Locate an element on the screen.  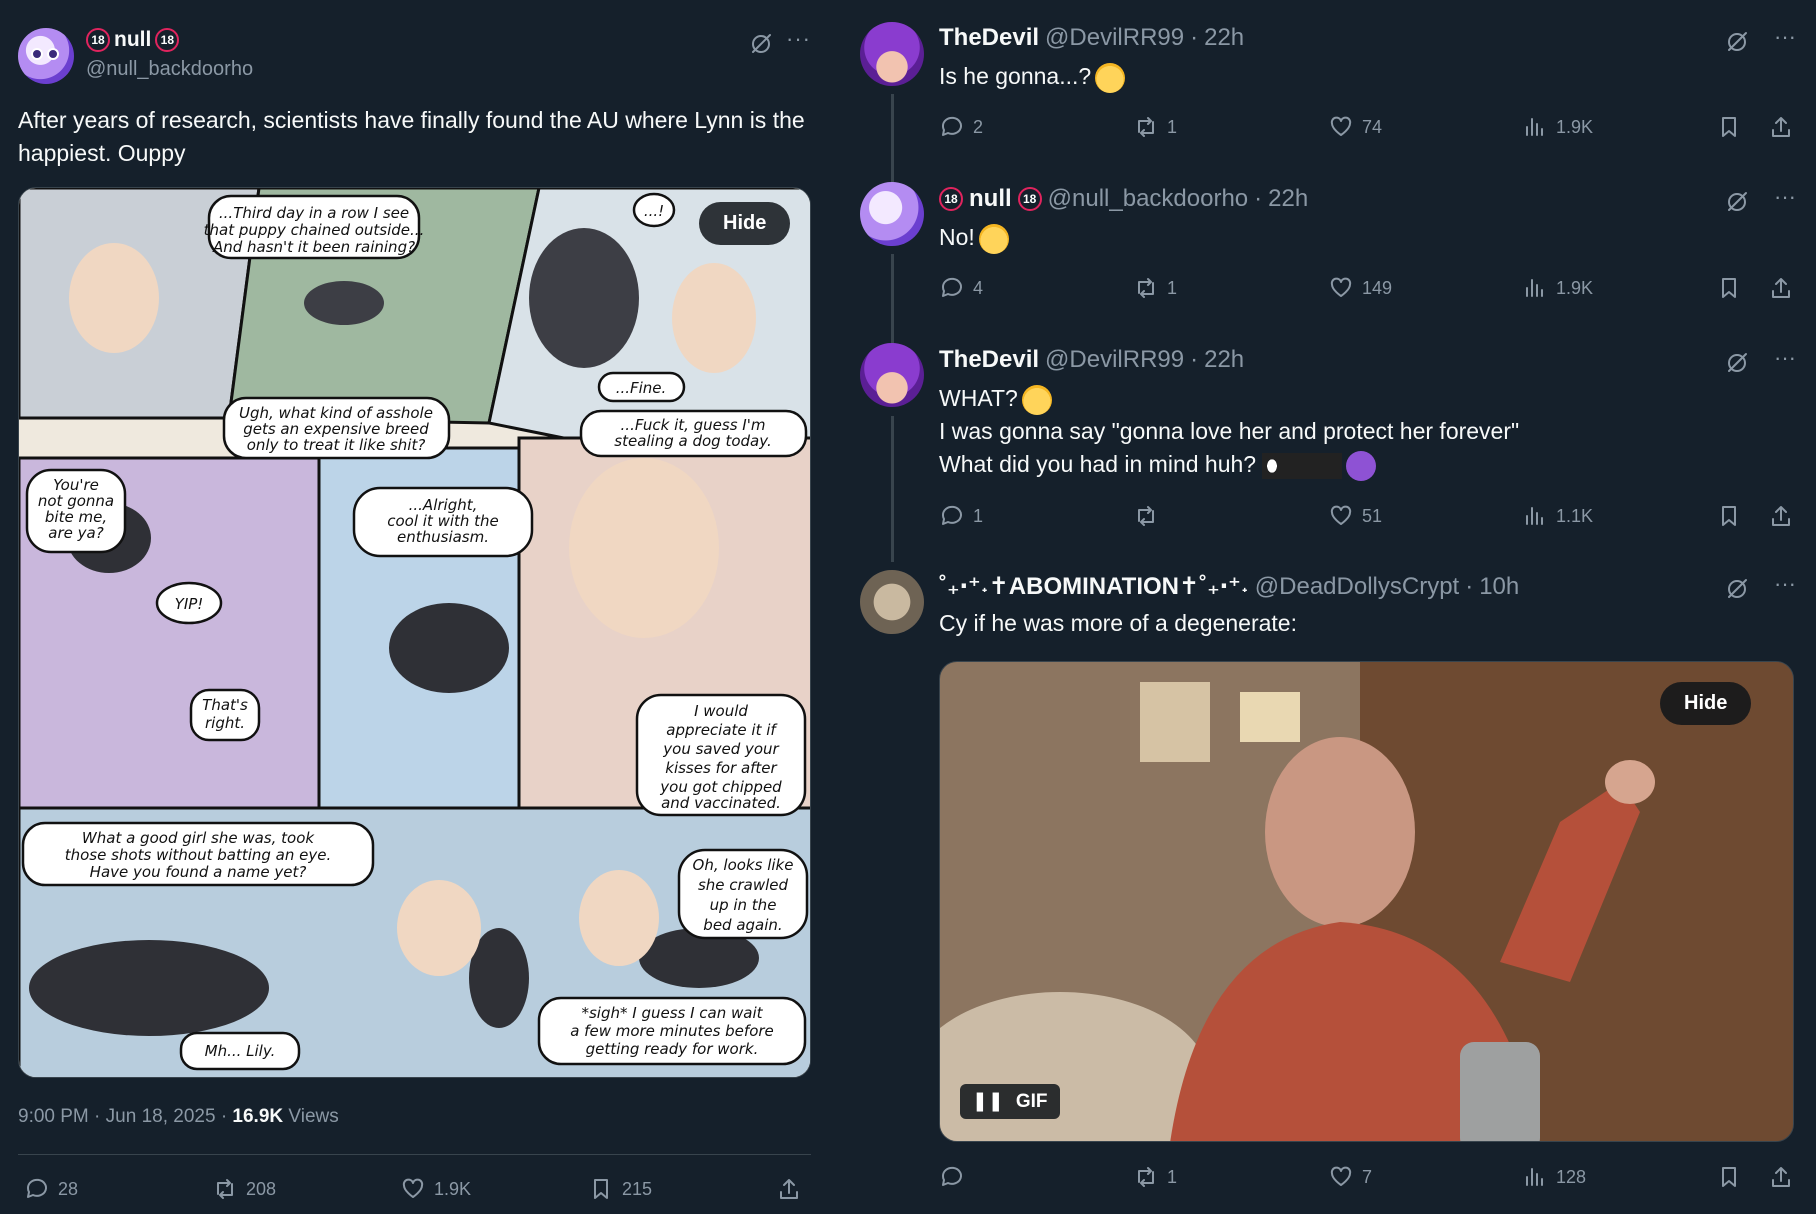
author-name: ˚₊‧⁺˖✝ABOMINATION✝˚₊‧⁺˖ is located at coordinates (1094, 586).